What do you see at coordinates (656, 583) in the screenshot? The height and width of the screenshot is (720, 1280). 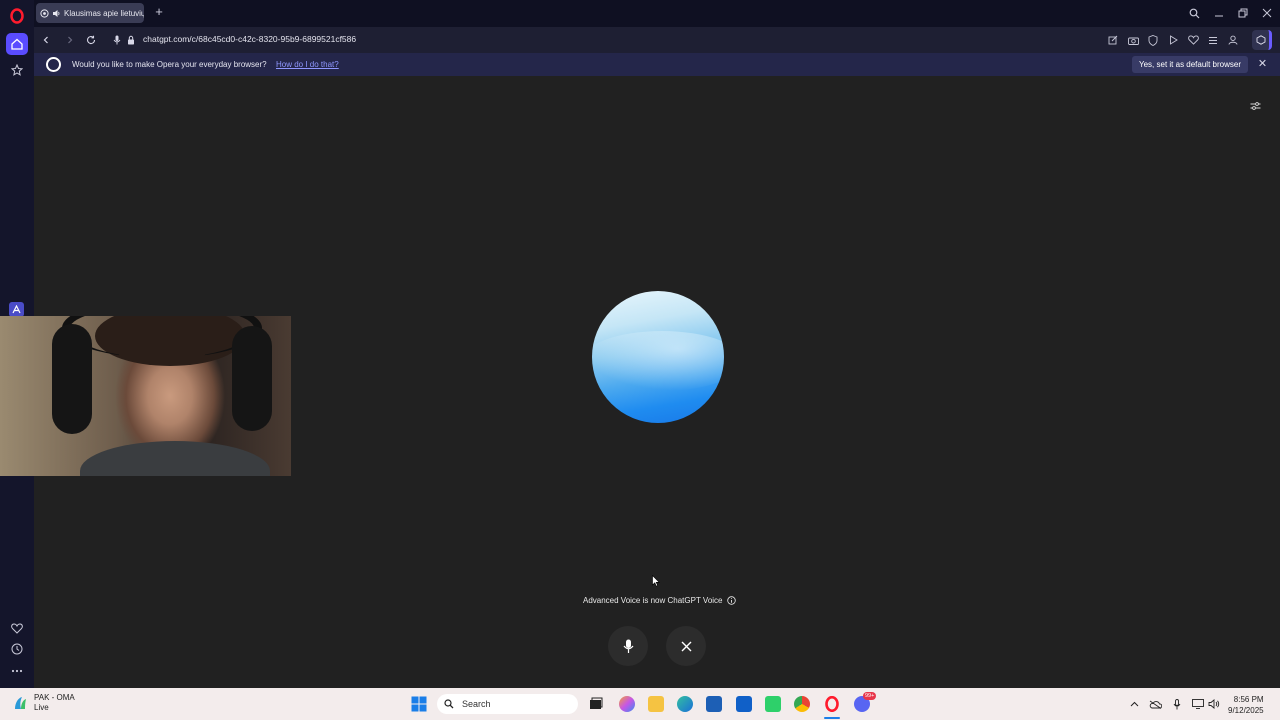 I see `mouse-cursor-icon` at bounding box center [656, 583].